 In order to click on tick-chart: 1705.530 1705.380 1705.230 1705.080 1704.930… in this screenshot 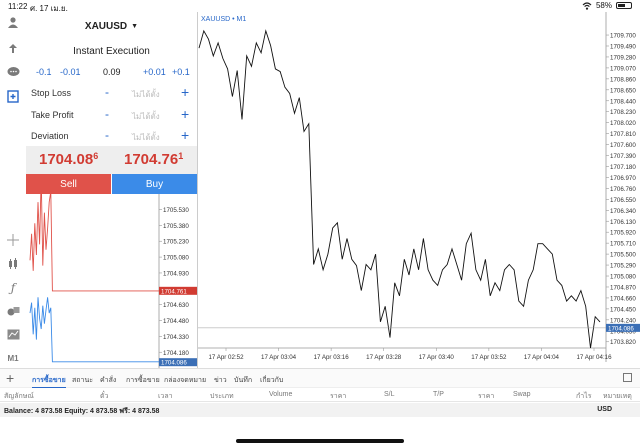, I will do `click(111, 271)`.